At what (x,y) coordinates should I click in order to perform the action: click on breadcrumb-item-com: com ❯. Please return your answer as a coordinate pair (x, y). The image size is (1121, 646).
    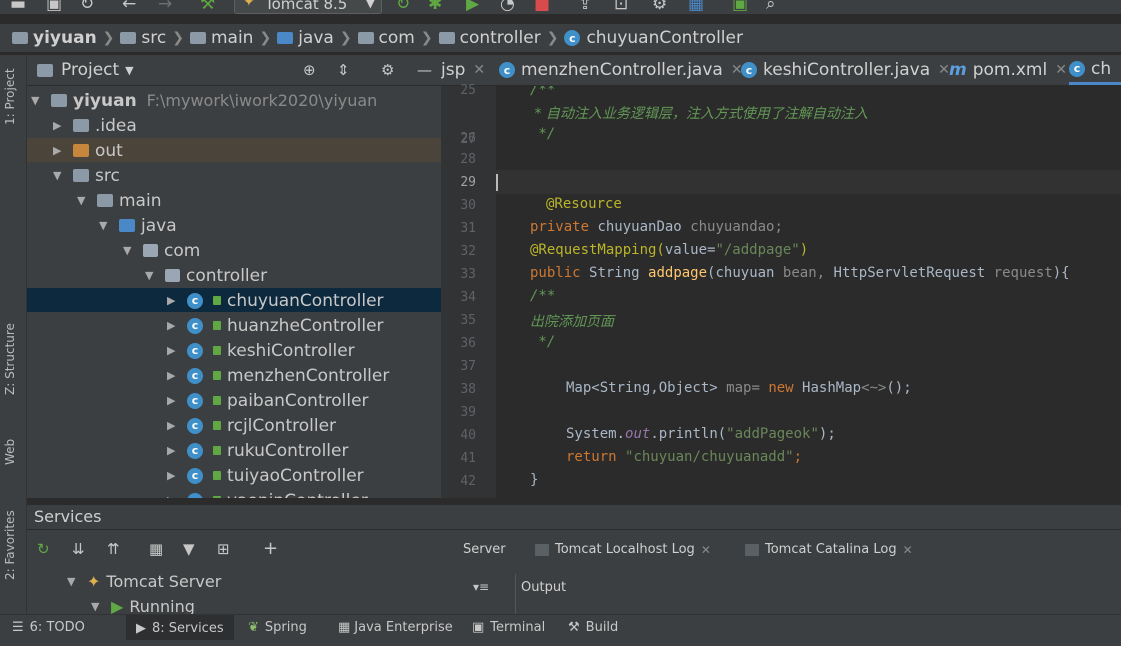
    Looking at the image, I should click on (395, 38).